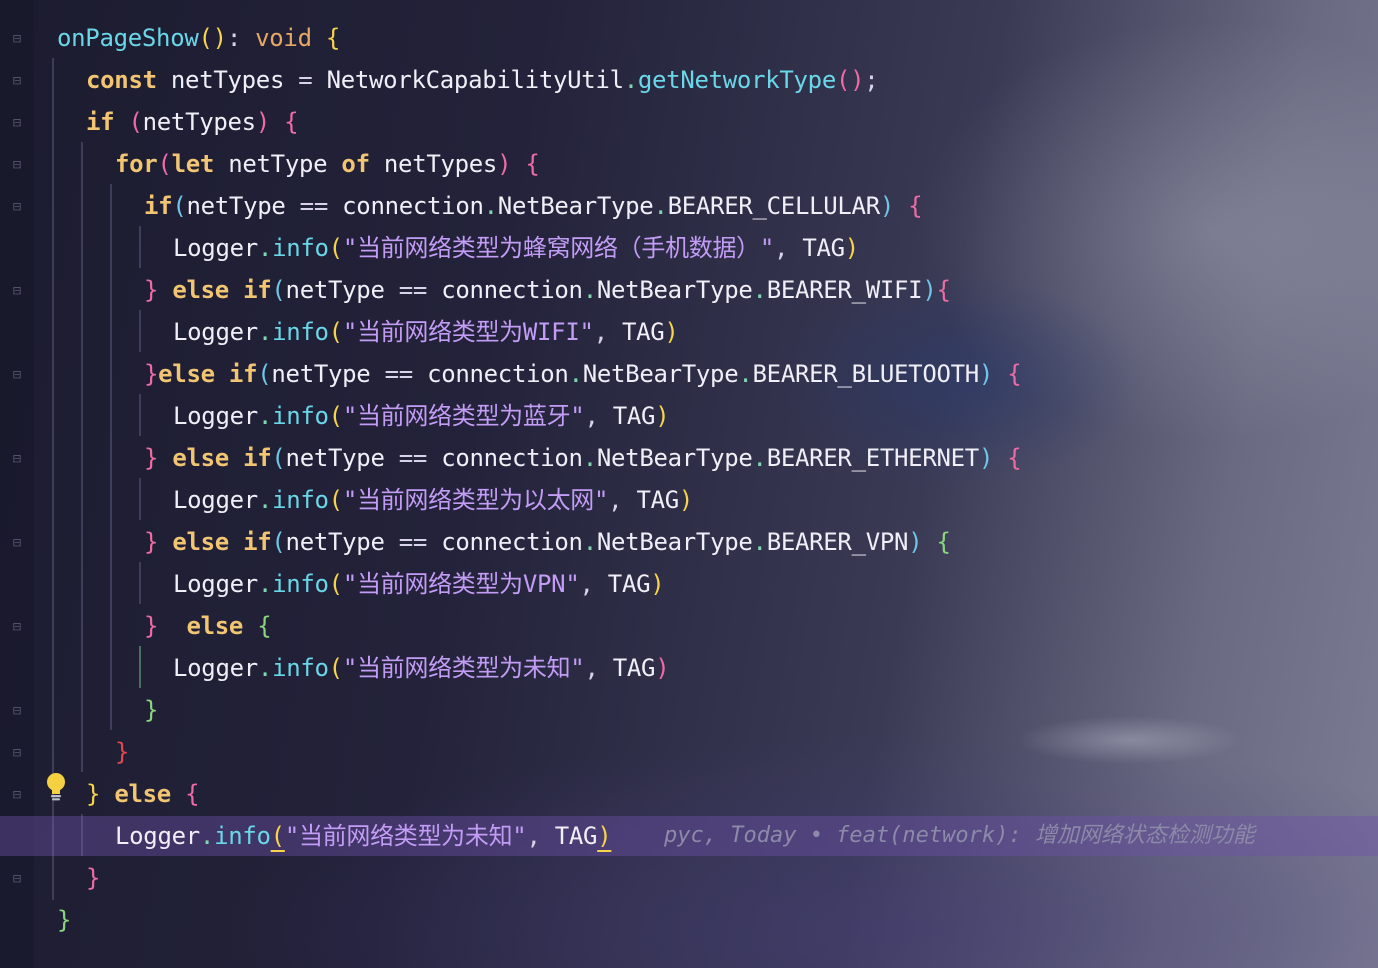 Image resolution: width=1378 pixels, height=968 pixels. Describe the element at coordinates (421, 668) in the screenshot. I see `code-line: Logger.info("当前网络类型为未知", TAG)` at that location.